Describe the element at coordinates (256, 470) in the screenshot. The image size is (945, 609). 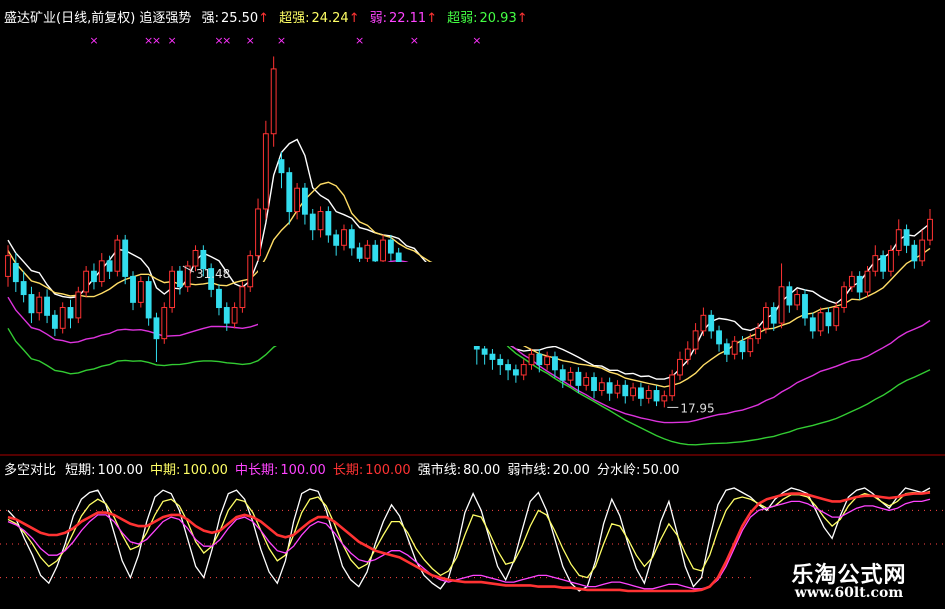
I see `indicator-item-label: 中长期:` at that location.